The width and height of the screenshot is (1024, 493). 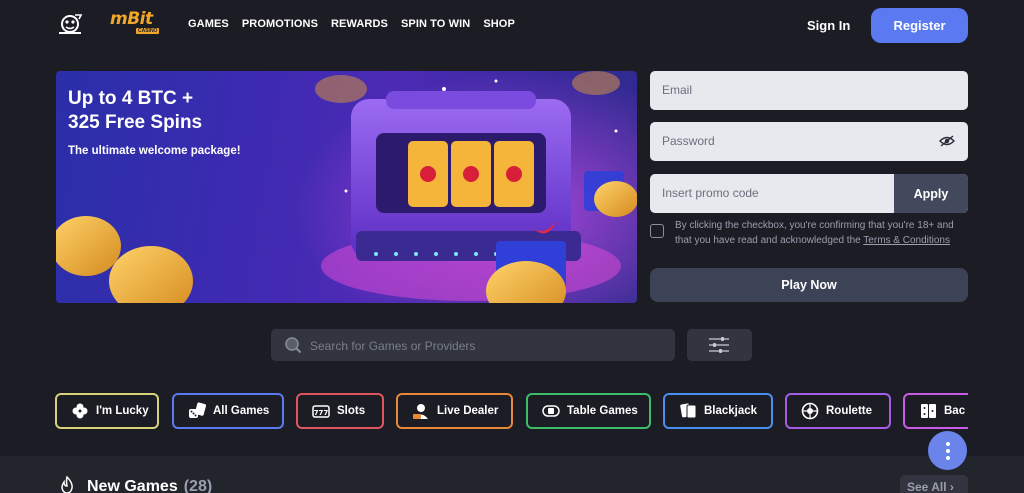 What do you see at coordinates (435, 24) in the screenshot?
I see `nav-item-spin-to-win: SPIN TO WIN` at bounding box center [435, 24].